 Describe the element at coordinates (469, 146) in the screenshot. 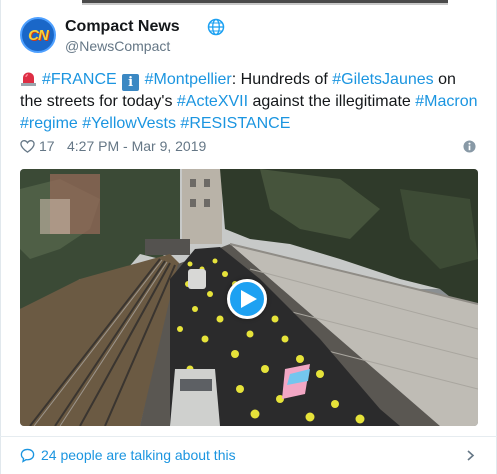

I see `info-circle-icon` at that location.